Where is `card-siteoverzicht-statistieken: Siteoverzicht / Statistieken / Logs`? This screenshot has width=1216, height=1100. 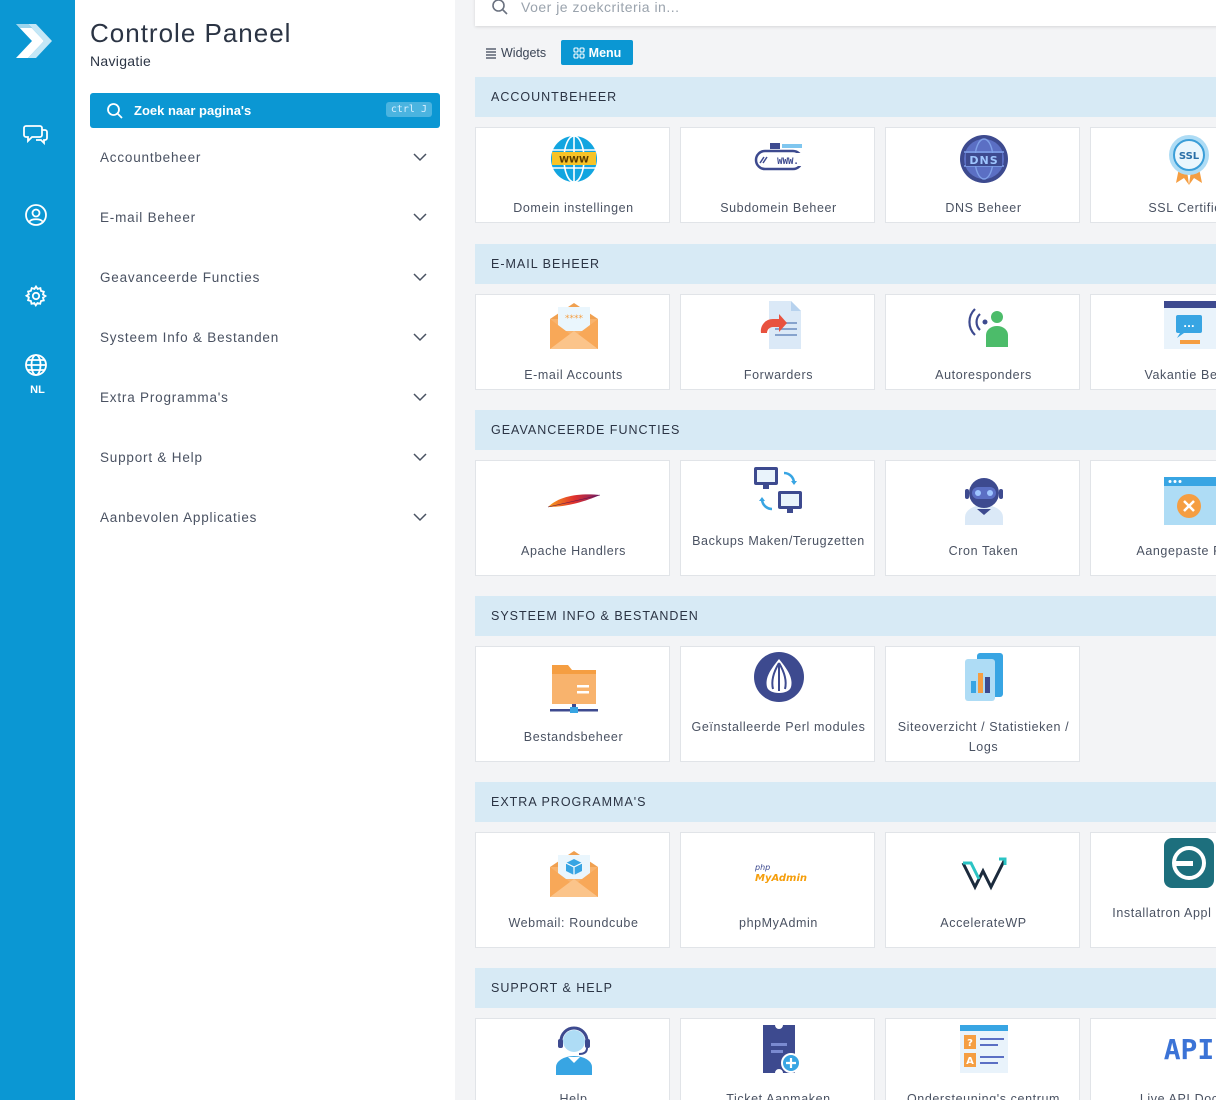
card-siteoverzicht-statistieken: Siteoverzicht / Statistieken / Logs is located at coordinates (982, 704).